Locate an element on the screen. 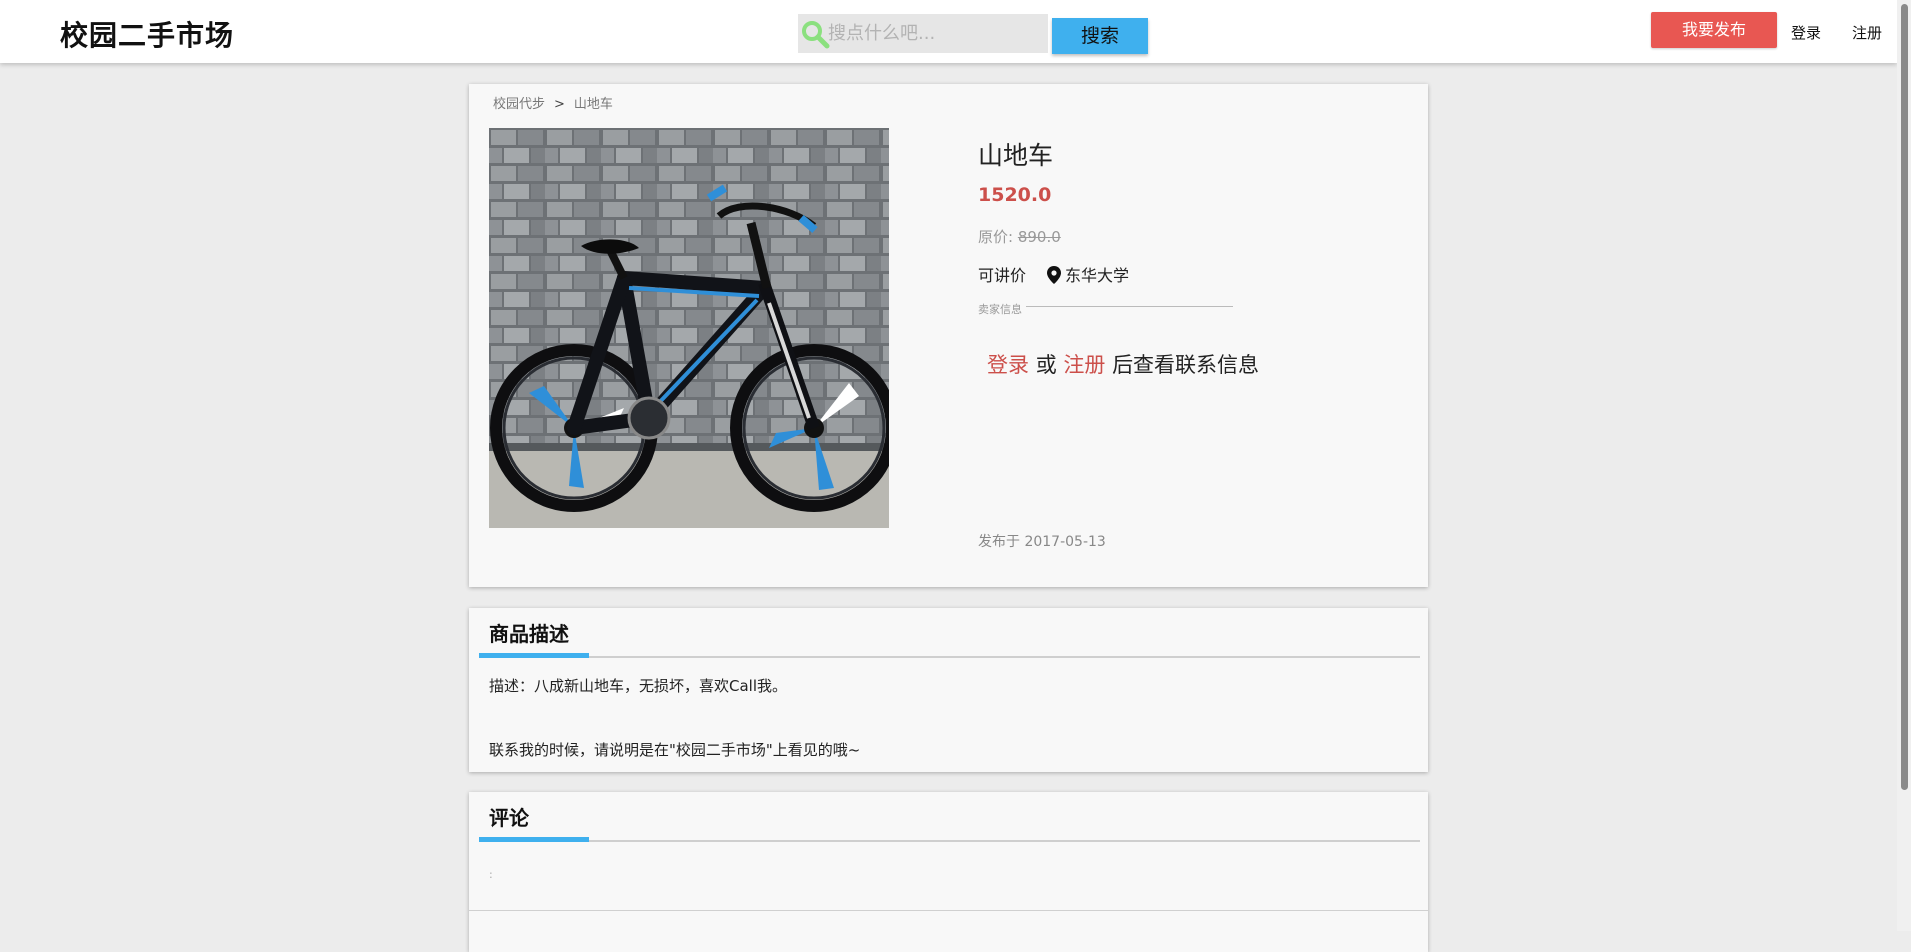 The width and height of the screenshot is (1911, 952). site-logo: 校园二手市场 is located at coordinates (147, 34).